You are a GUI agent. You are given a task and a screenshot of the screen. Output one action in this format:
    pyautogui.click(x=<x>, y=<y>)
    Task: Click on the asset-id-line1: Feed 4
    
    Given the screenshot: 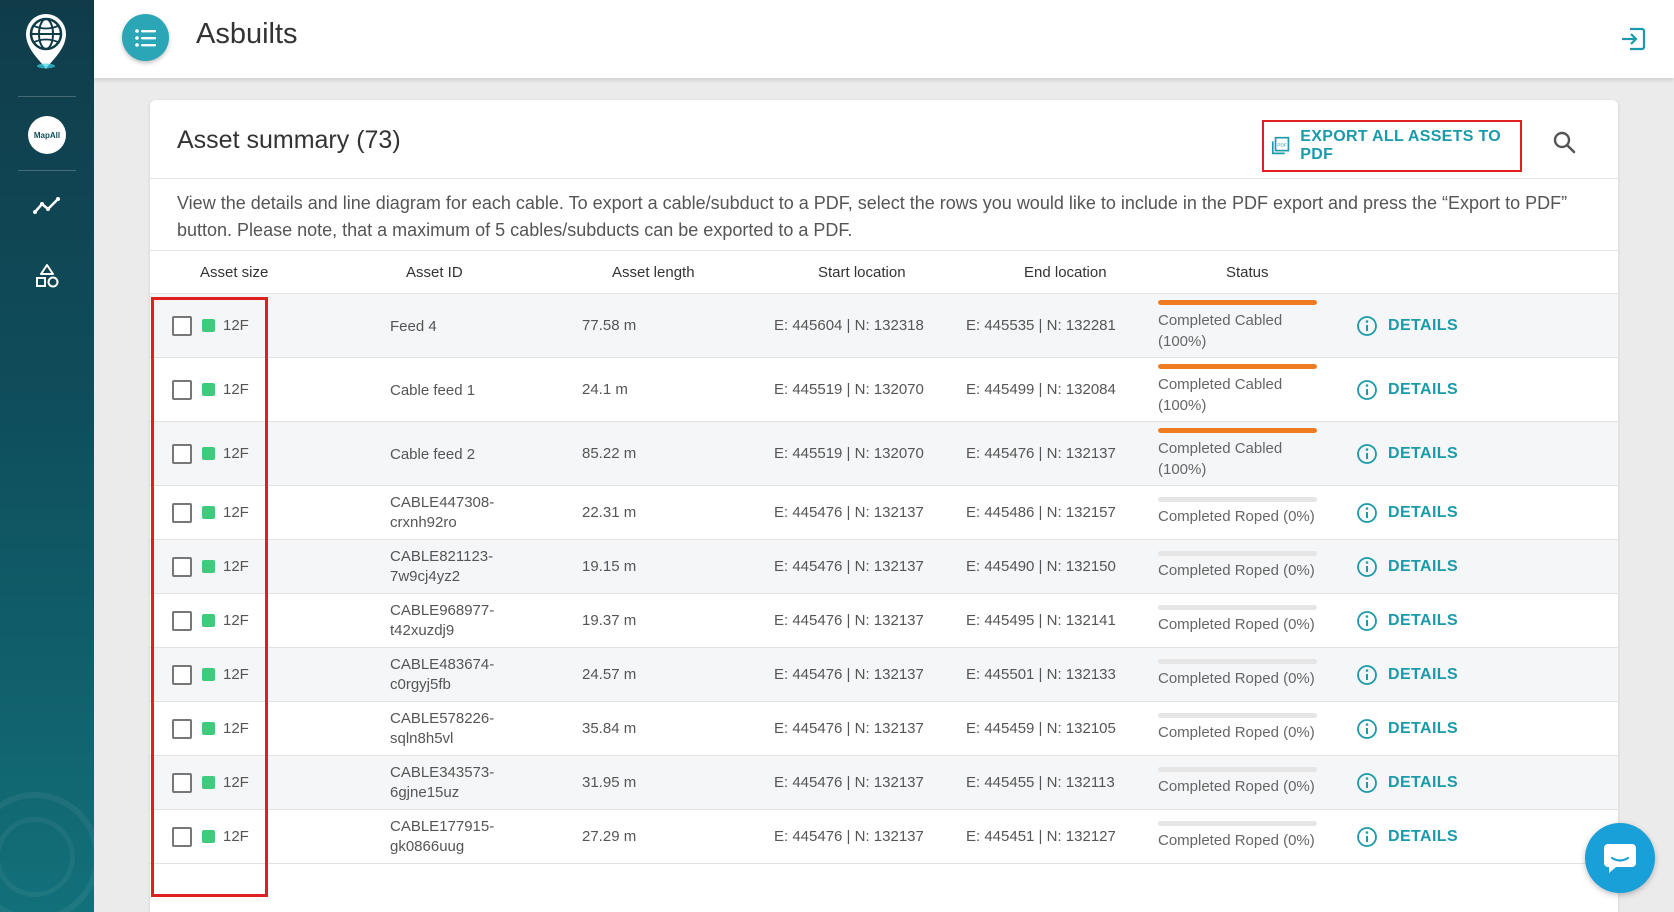 What is the action you would take?
    pyautogui.click(x=413, y=326)
    